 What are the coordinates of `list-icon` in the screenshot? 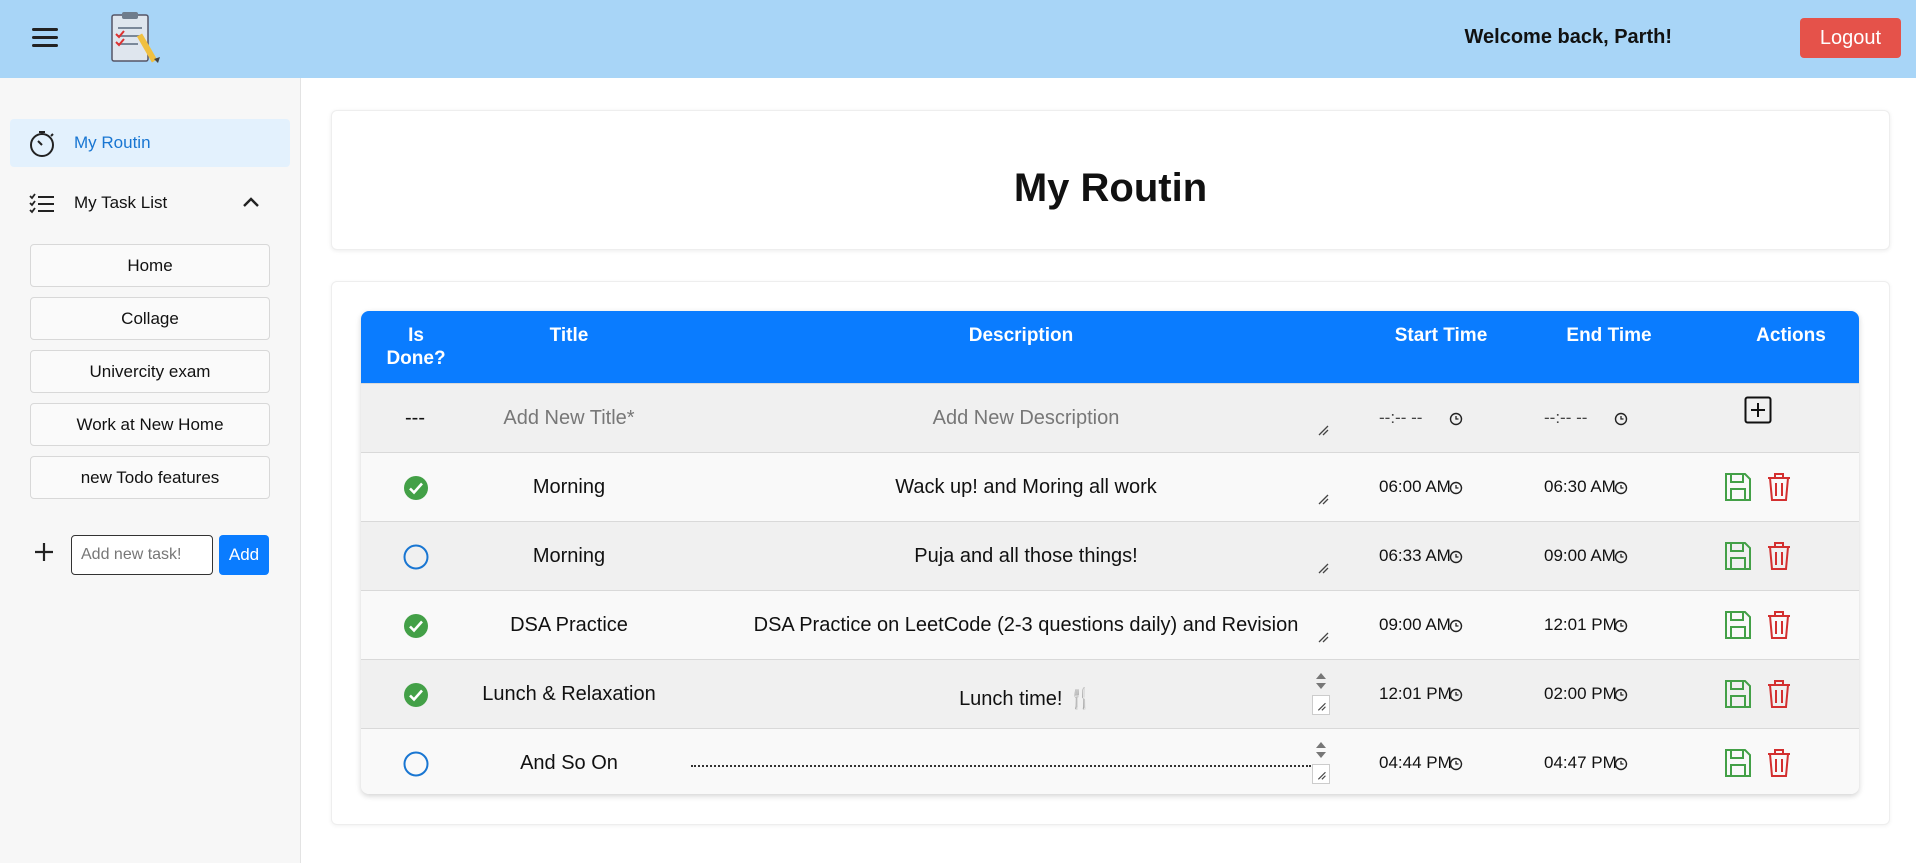 It's located at (41, 203).